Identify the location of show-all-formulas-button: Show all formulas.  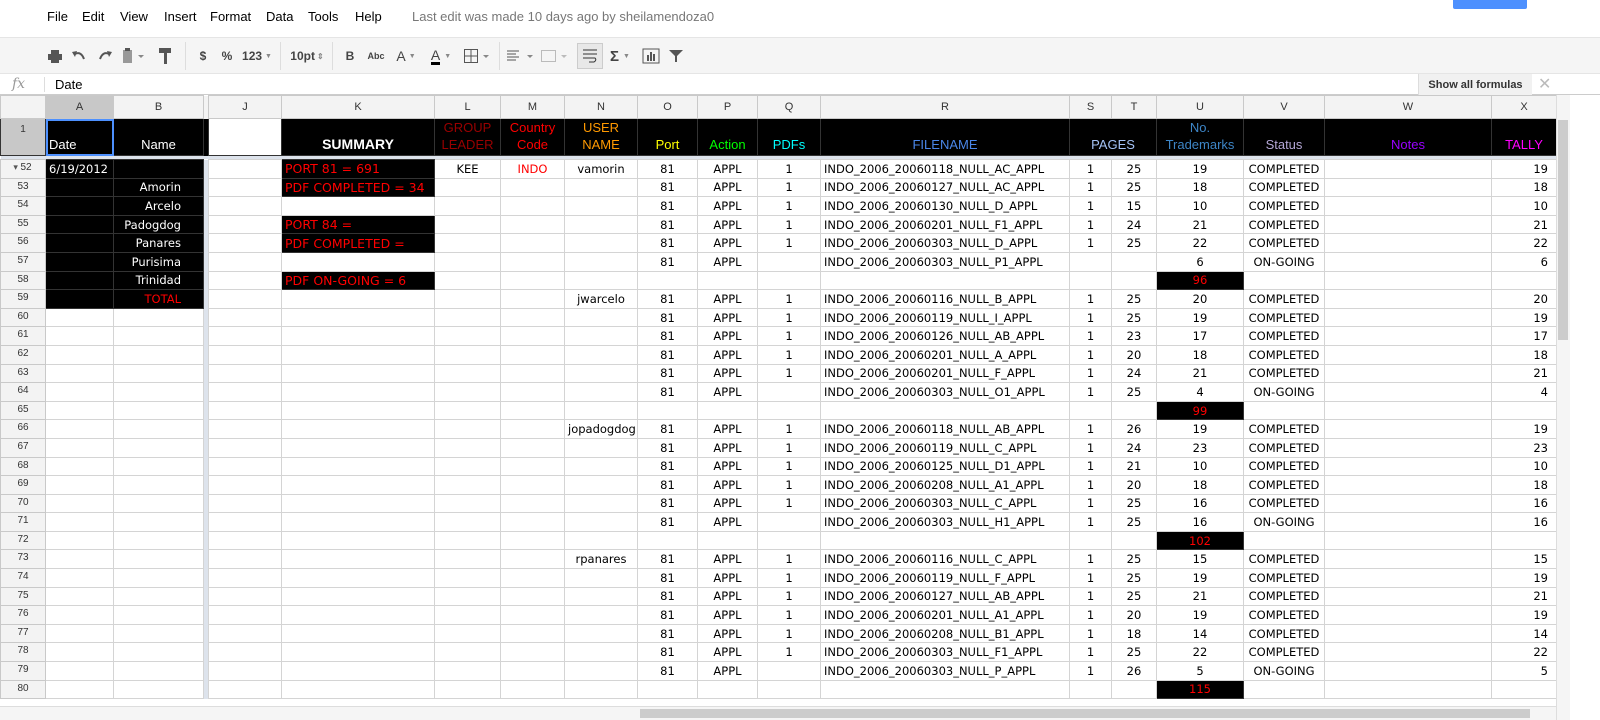
(1475, 84).